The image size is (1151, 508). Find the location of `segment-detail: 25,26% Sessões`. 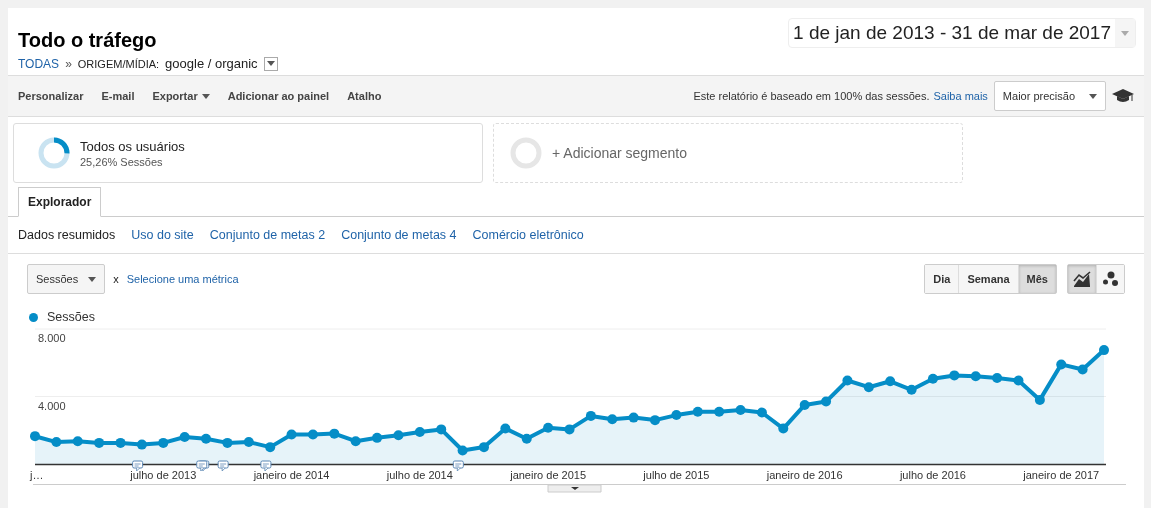

segment-detail: 25,26% Sessões is located at coordinates (122, 161).